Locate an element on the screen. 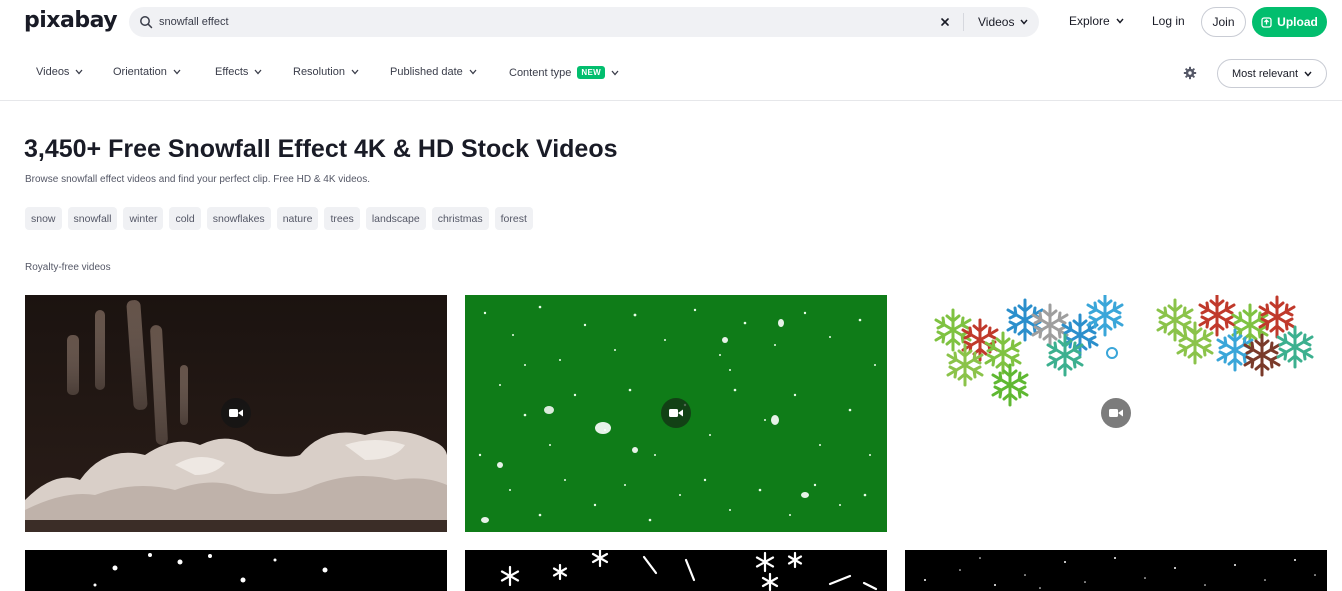  upload-icon is located at coordinates (1266, 22).